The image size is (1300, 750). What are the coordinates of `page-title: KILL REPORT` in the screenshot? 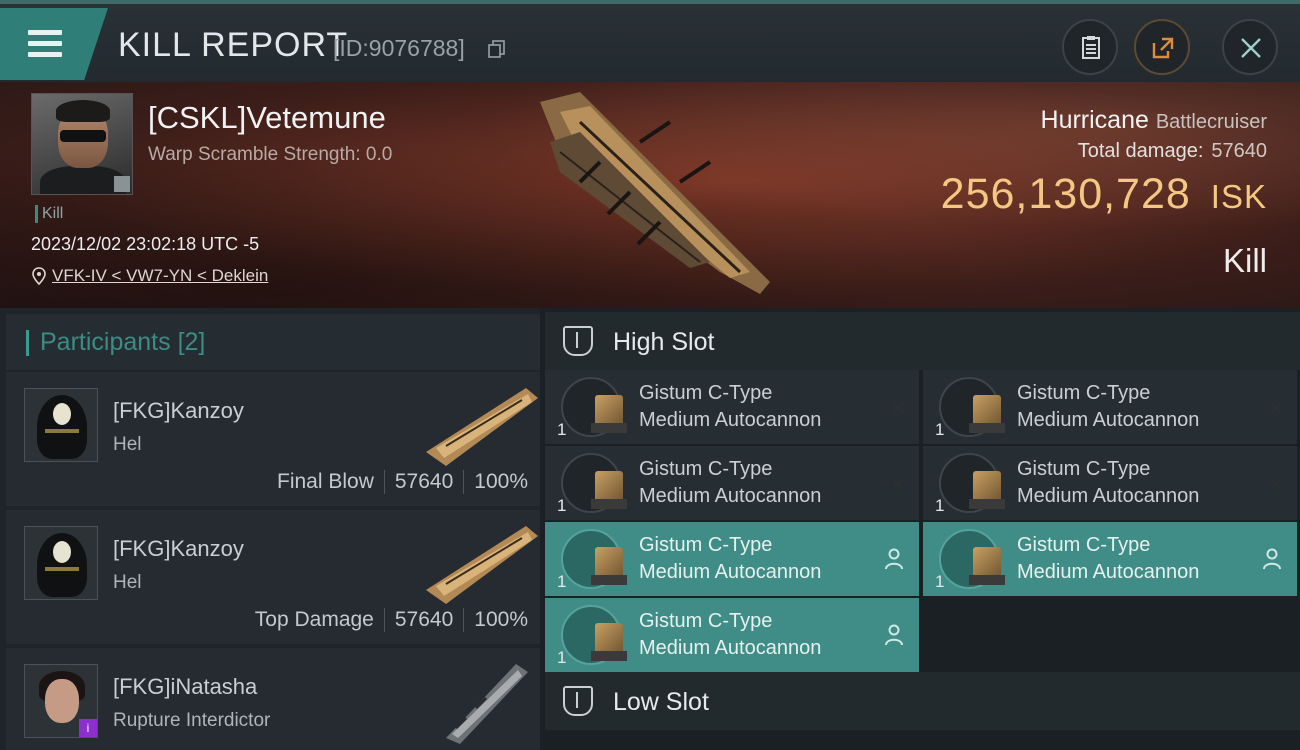 It's located at (233, 45).